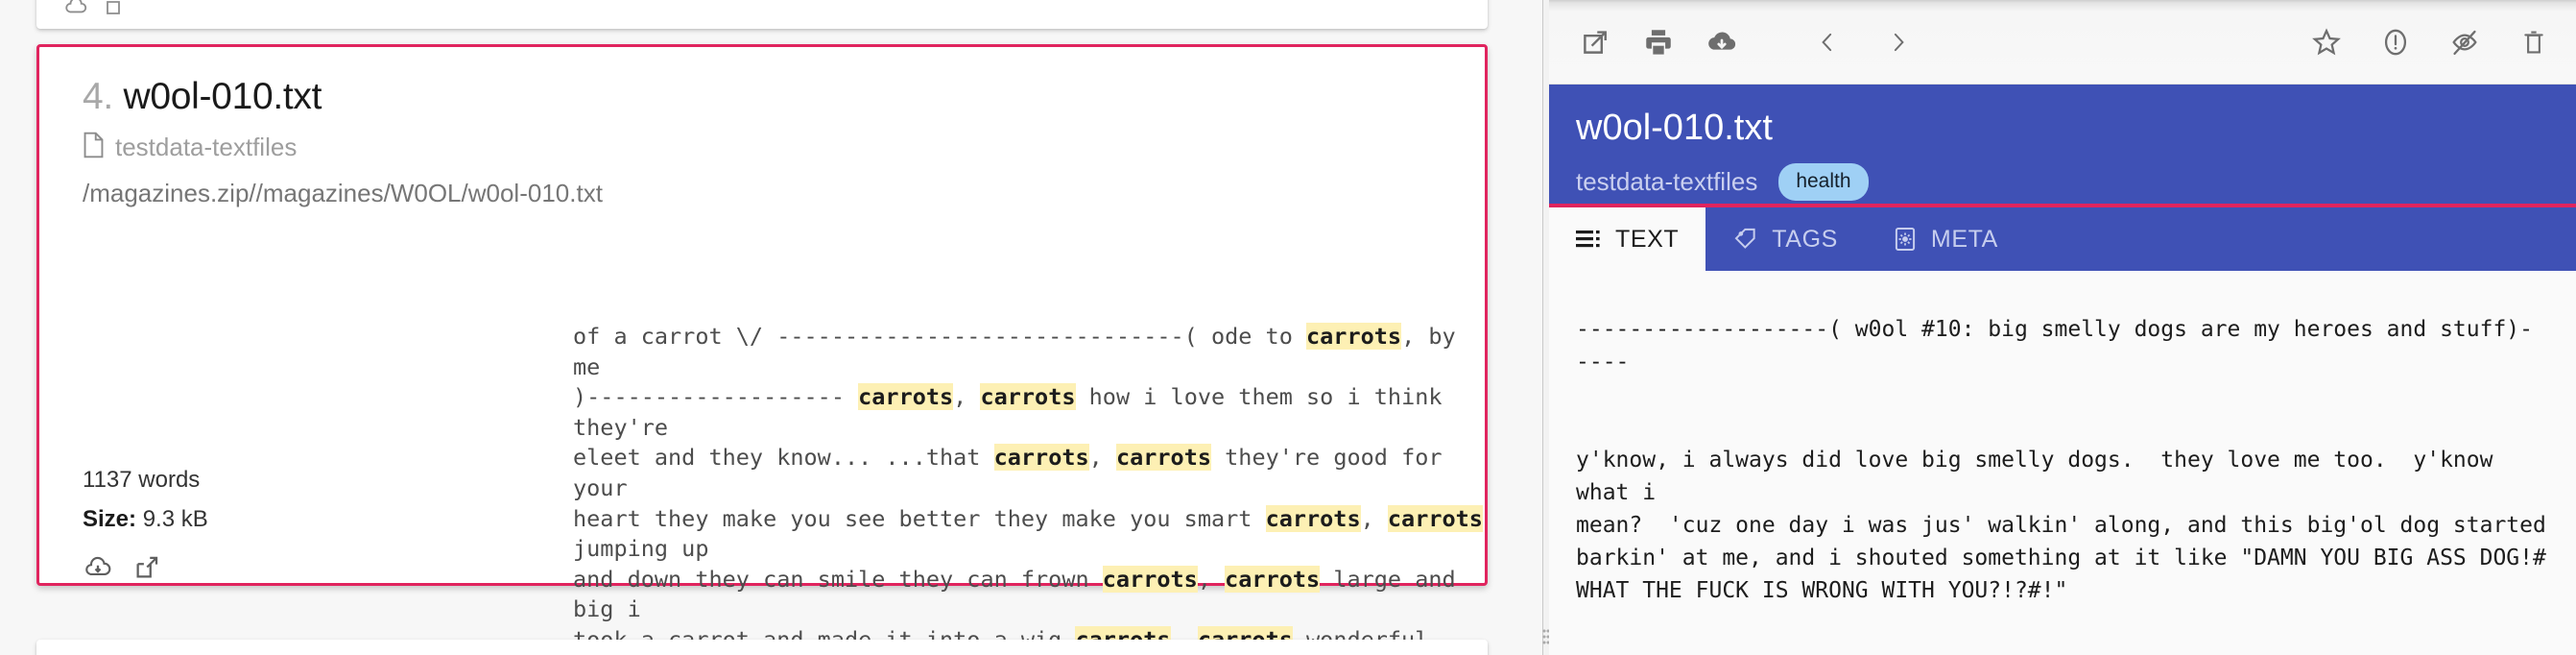  I want to click on toolbar-group-left, so click(1658, 43).